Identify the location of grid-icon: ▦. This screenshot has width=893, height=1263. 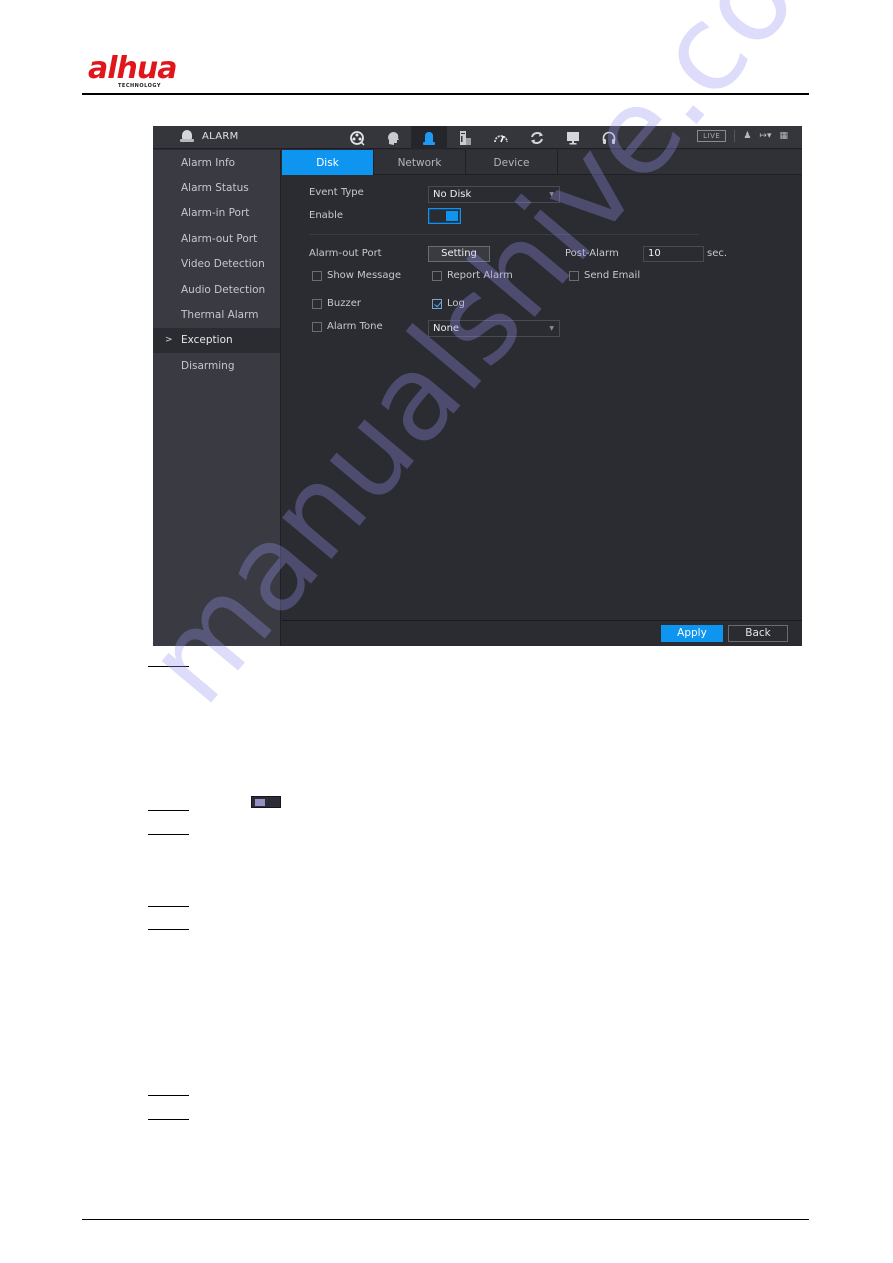
(783, 136).